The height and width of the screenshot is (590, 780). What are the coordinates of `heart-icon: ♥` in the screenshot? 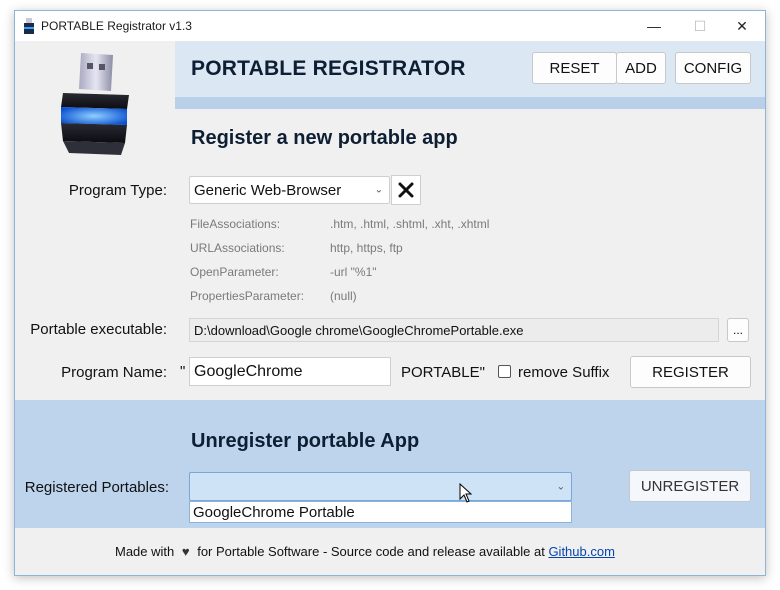 It's located at (185, 551).